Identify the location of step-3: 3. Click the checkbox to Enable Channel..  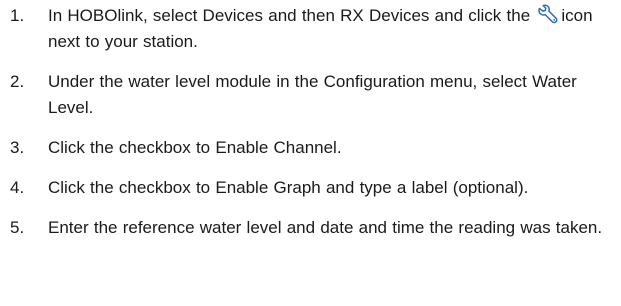
(312, 148).